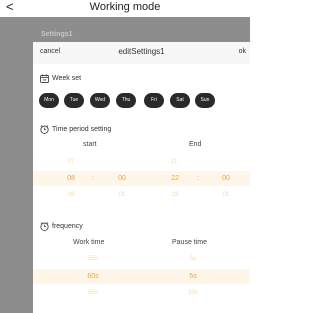 The height and width of the screenshot is (313, 320). Describe the element at coordinates (67, 78) in the screenshot. I see `week-set-label: Week set` at that location.